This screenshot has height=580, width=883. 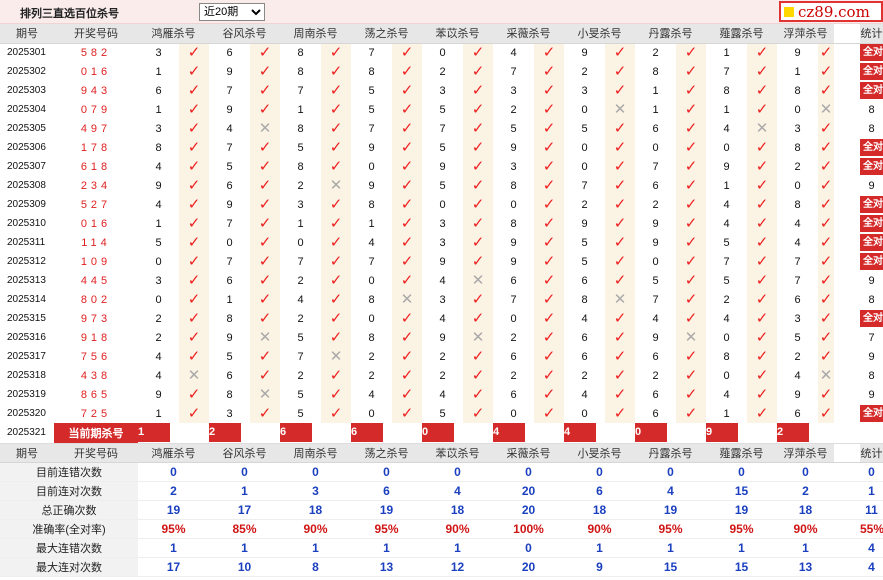 I want to click on table-row: 2025320 725 1 ✓ 3 ✓ 5 ✓ 0 ✓ 5 ✓ 0 ✓ 0 ✓ 6 ✓ 1 ✓ 6 ✓ 全对, so click(x=441, y=413).